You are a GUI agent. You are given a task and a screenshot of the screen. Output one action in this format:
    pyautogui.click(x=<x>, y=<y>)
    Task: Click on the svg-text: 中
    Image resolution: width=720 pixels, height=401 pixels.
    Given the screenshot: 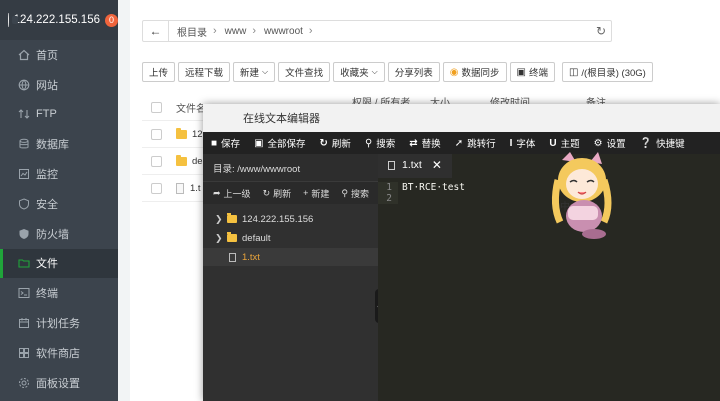 What is the action you would take?
    pyautogui.click(x=565, y=206)
    